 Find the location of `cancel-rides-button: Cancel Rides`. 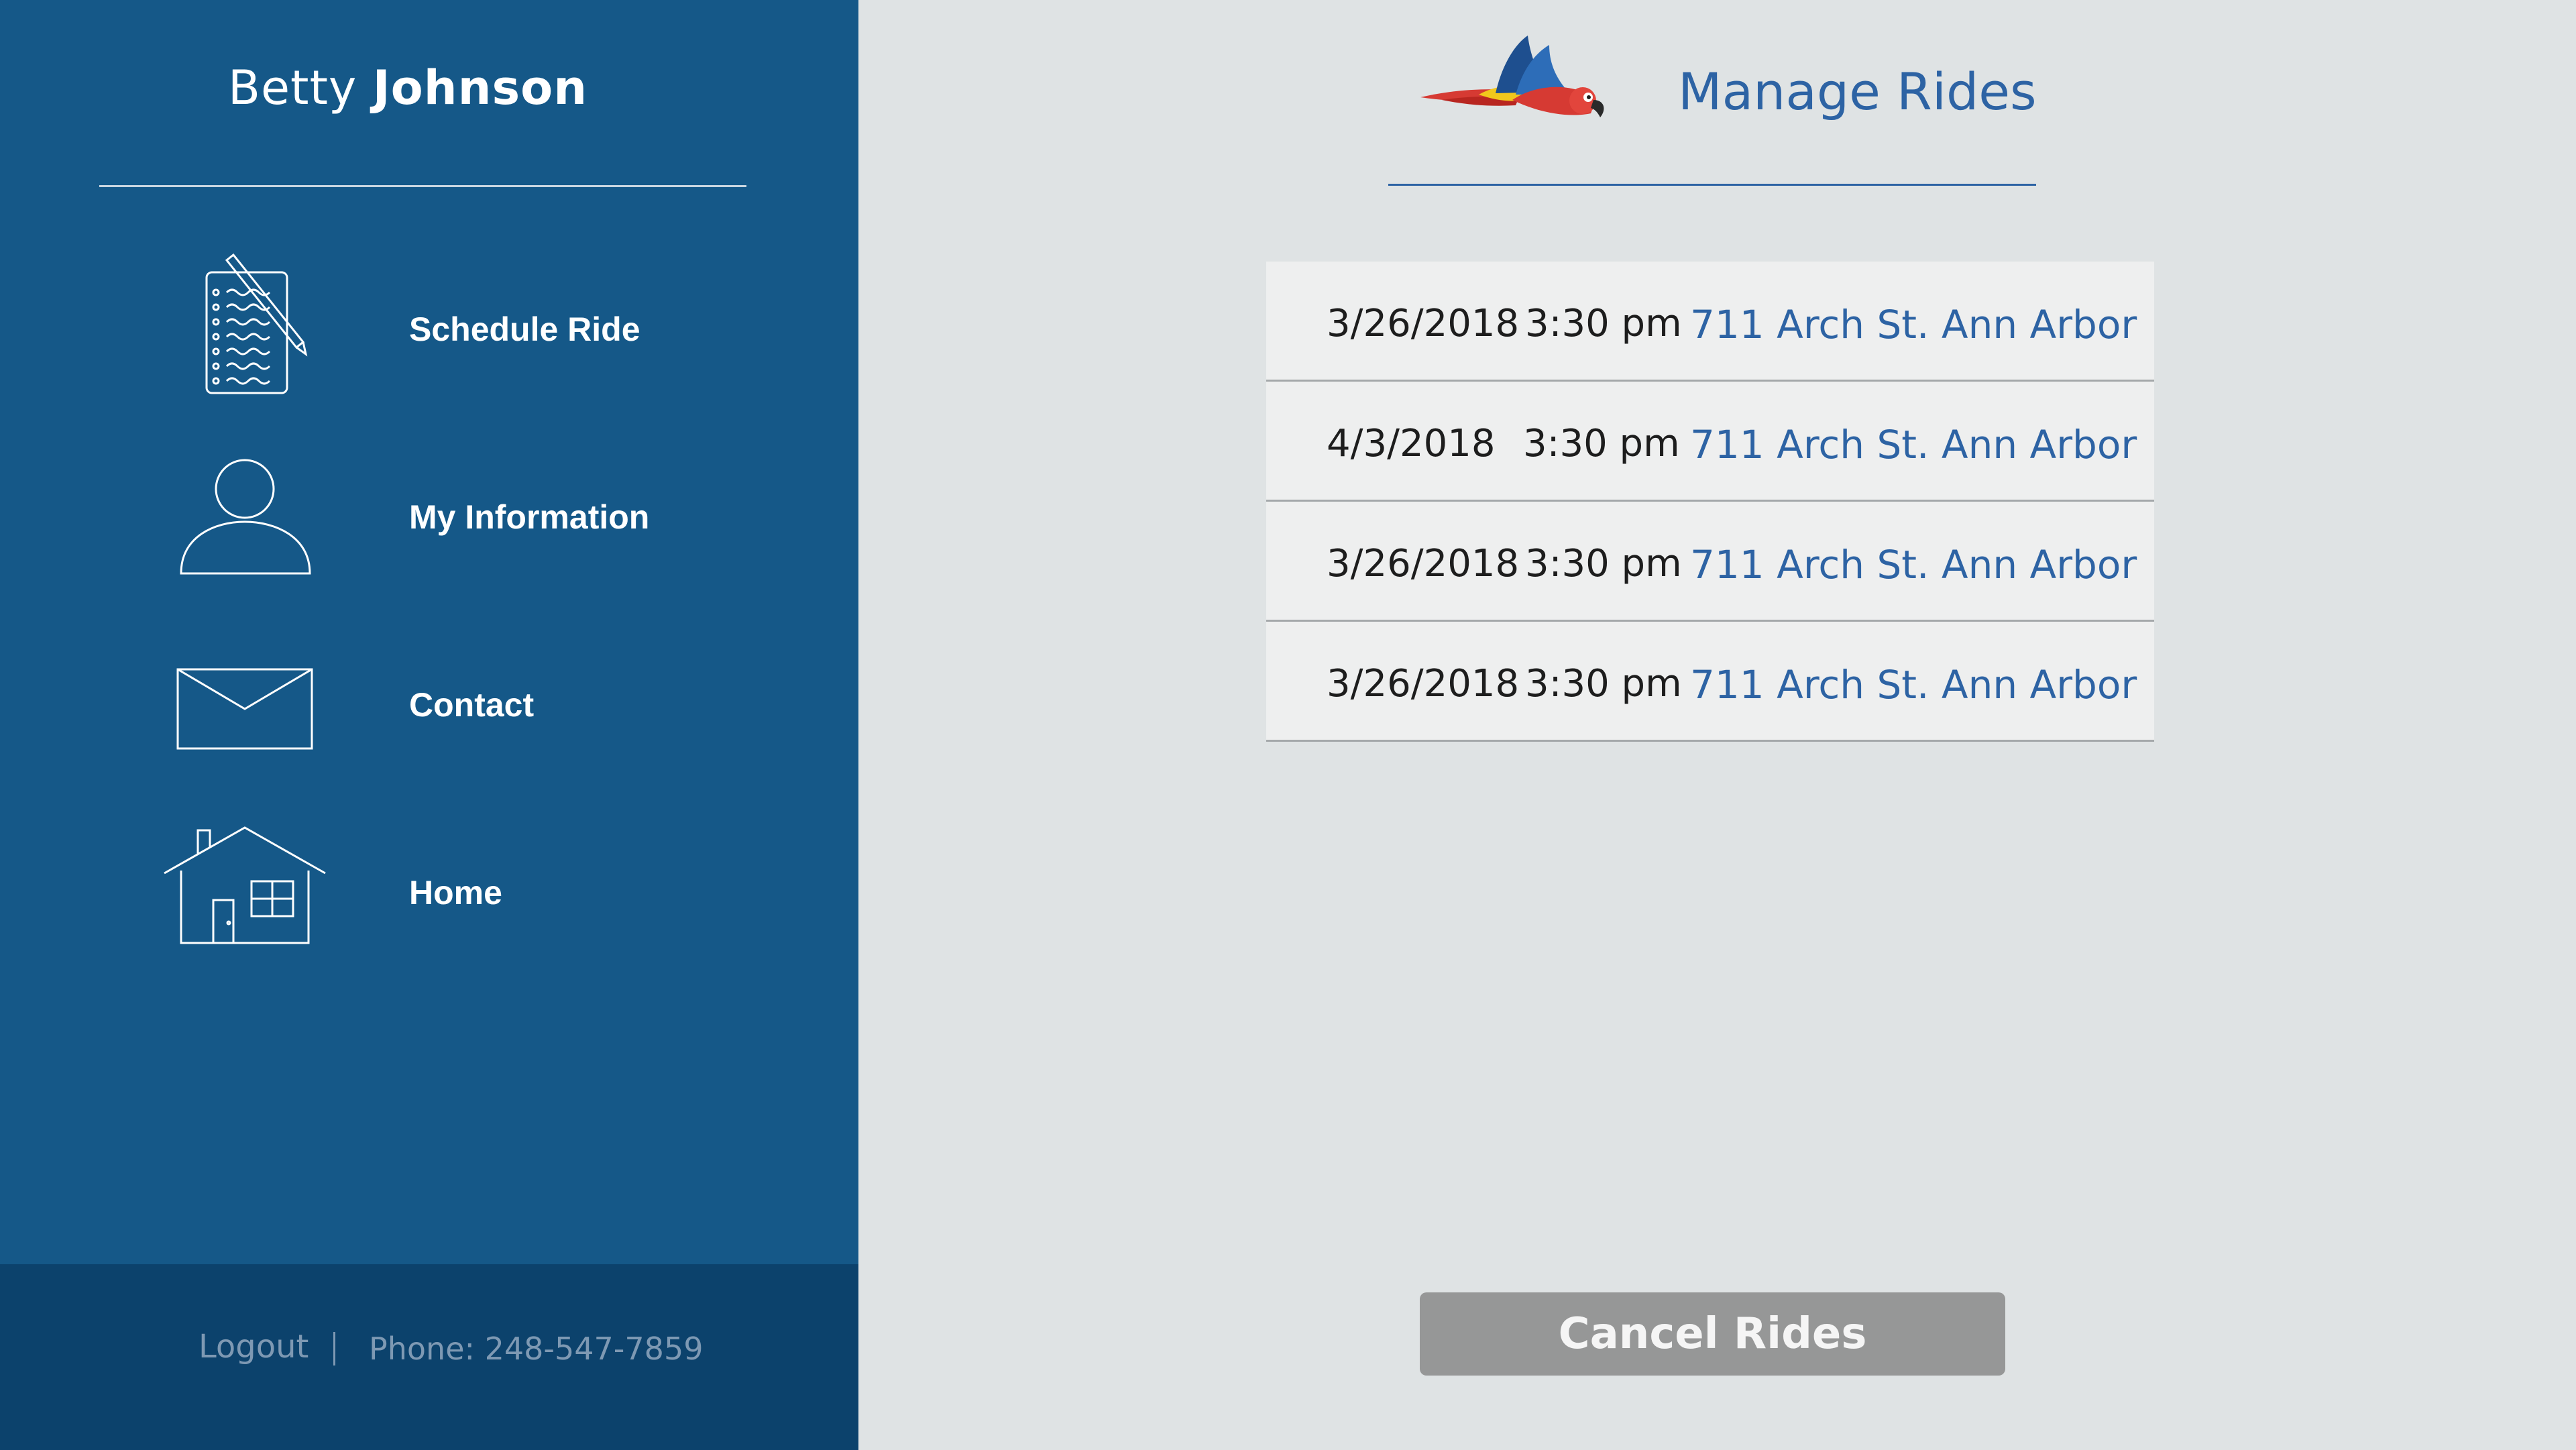

cancel-rides-button: Cancel Rides is located at coordinates (1712, 1334).